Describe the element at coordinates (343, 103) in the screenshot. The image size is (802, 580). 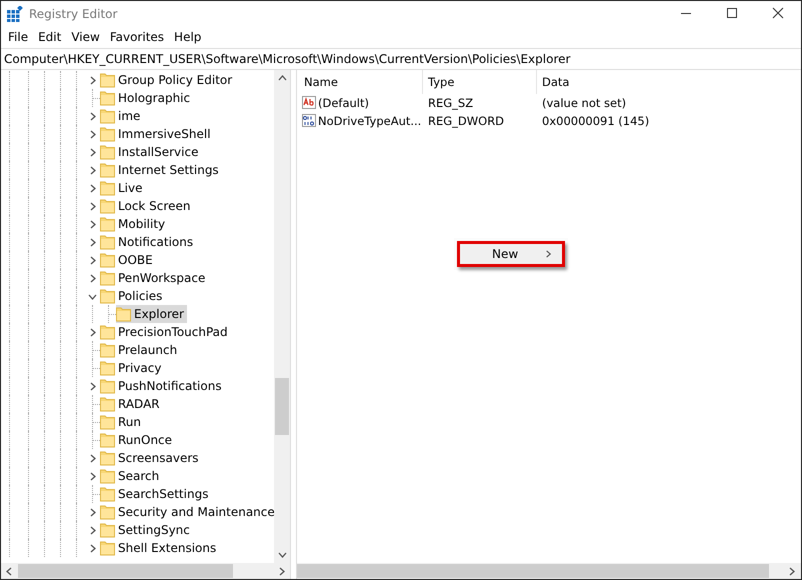
I see `value-name: (Default)` at that location.